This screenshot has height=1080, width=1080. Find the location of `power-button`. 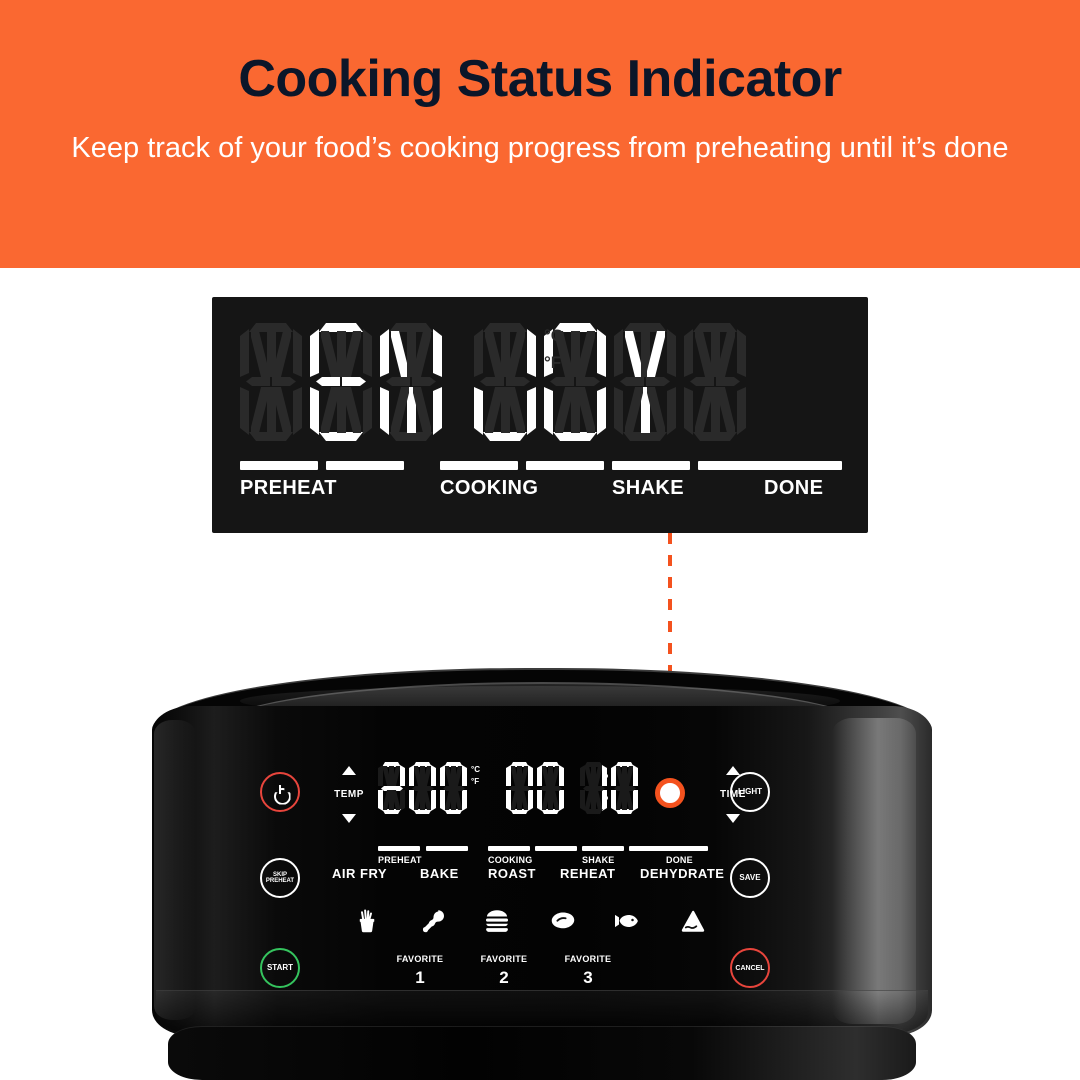

power-button is located at coordinates (280, 792).